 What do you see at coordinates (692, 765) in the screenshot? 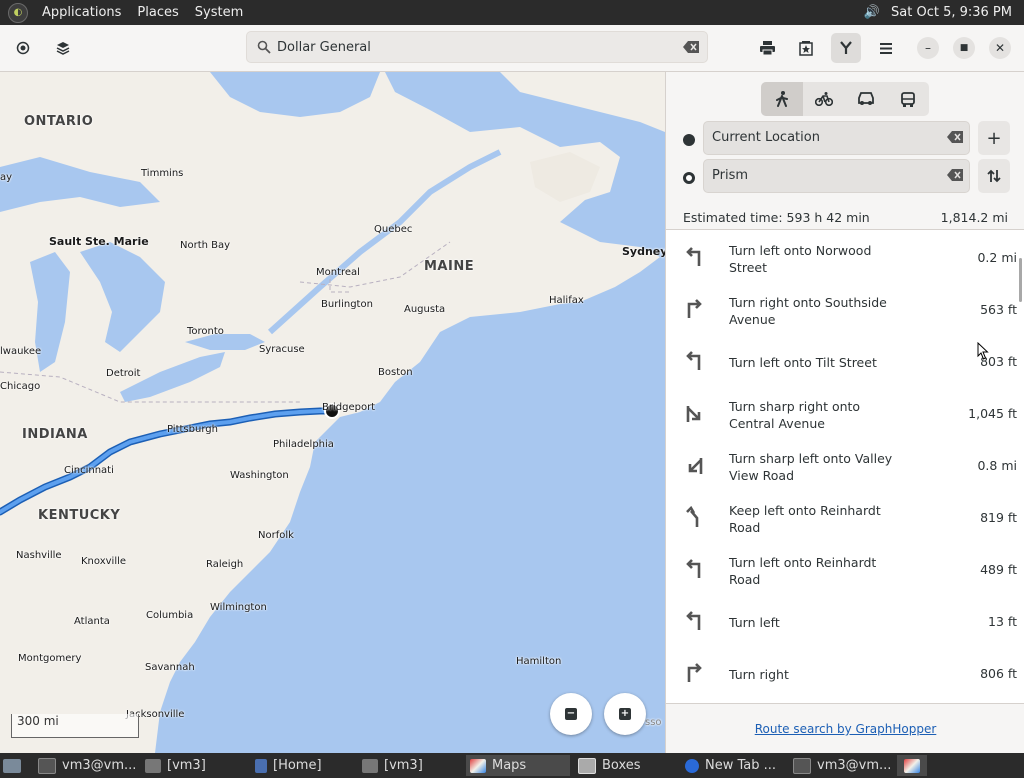
I see `browser-icon` at bounding box center [692, 765].